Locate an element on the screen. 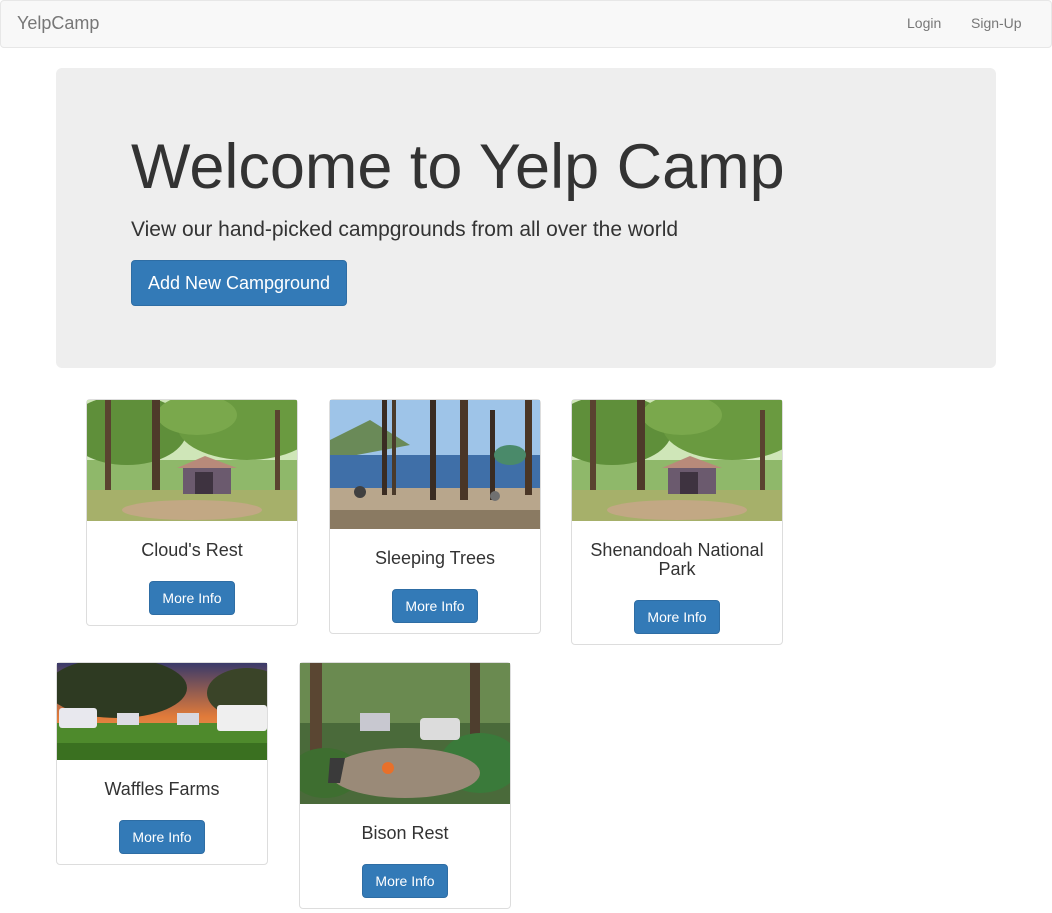 This screenshot has width=1052, height=913. campground-card: Bison Rest More Info is located at coordinates (405, 785).